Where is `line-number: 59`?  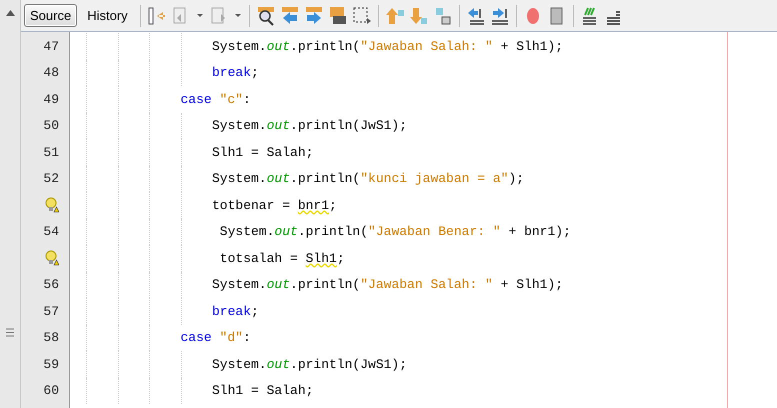
line-number: 59 is located at coordinates (51, 364).